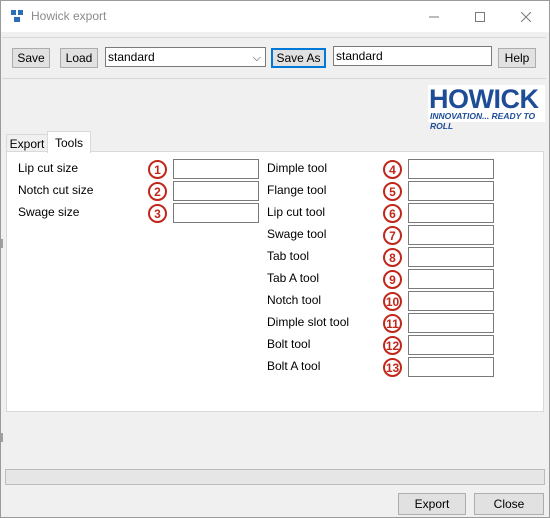  What do you see at coordinates (451, 279) in the screenshot?
I see `tab-a-tool-input` at bounding box center [451, 279].